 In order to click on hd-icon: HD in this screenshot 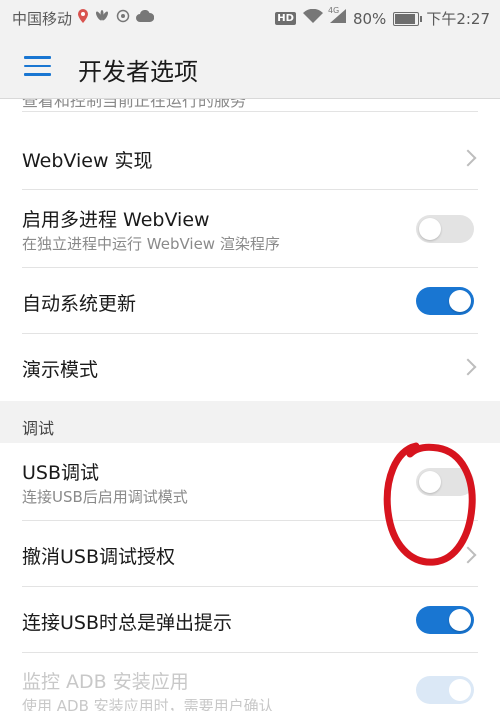, I will do `click(285, 18)`.